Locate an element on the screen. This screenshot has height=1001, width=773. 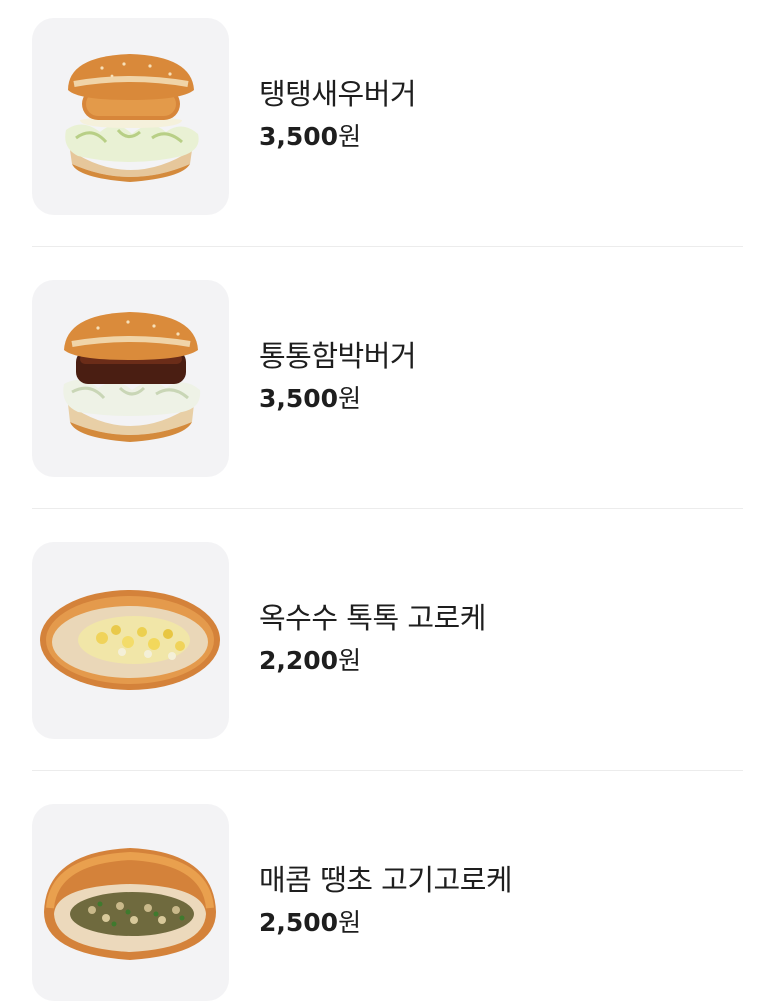
price-amount: 2,200 is located at coordinates (299, 660).